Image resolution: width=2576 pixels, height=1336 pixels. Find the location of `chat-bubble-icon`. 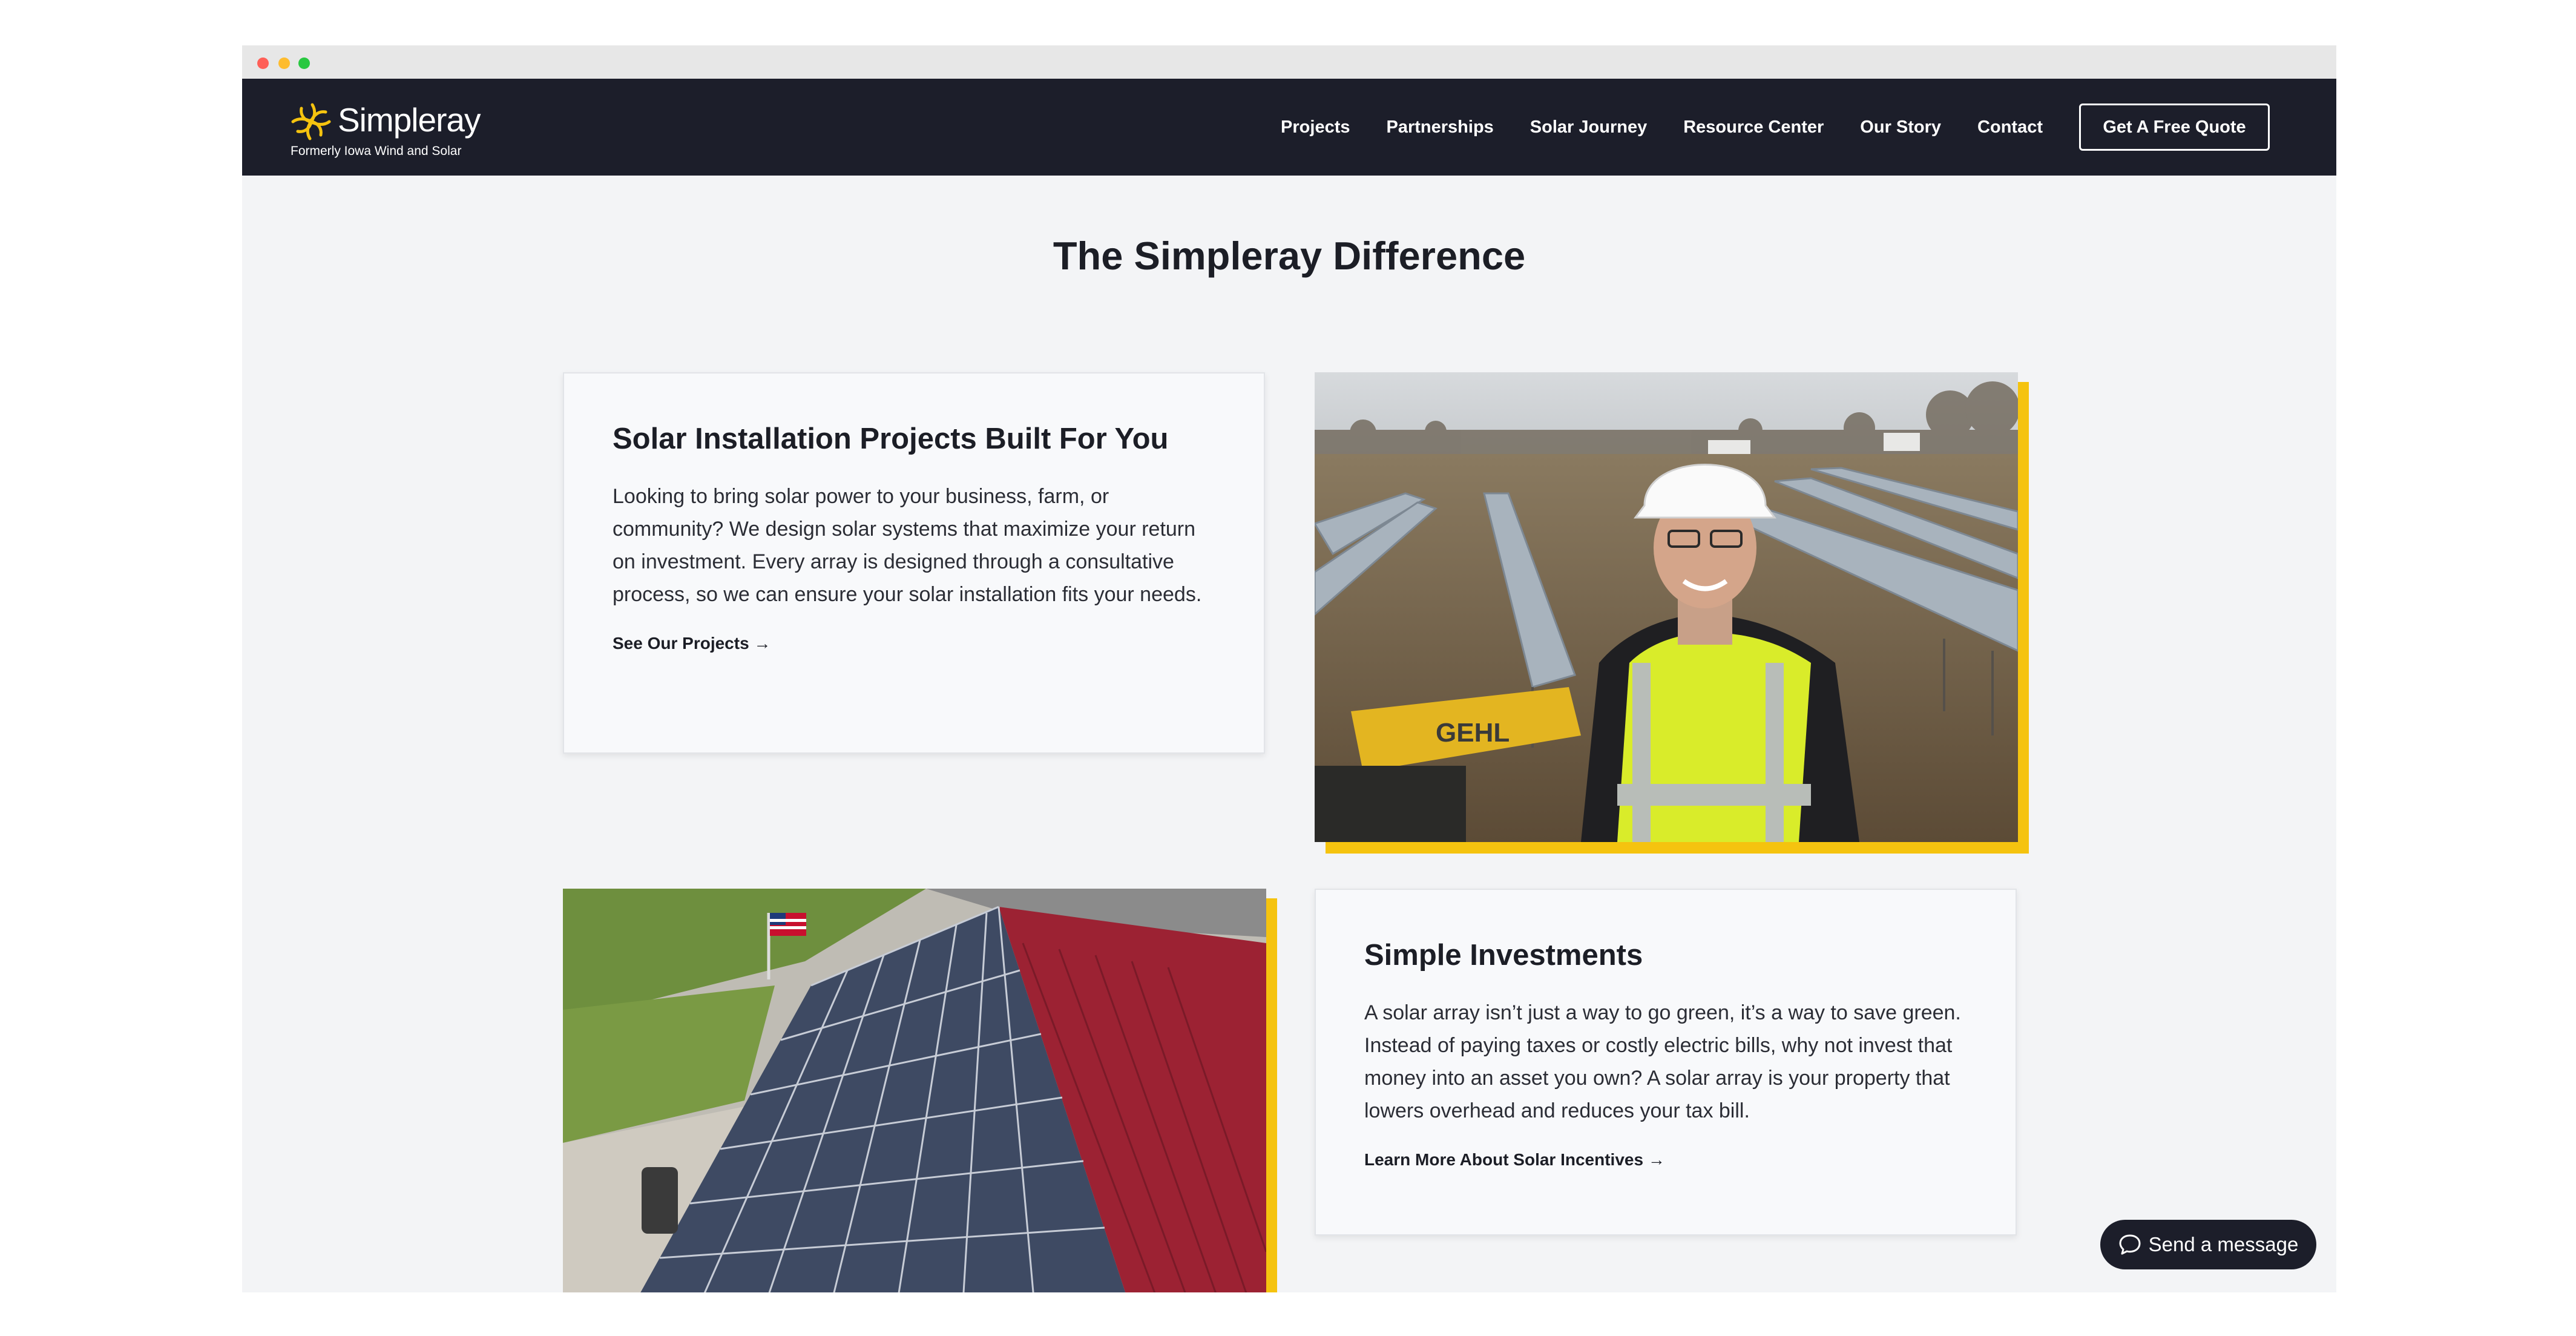

chat-bubble-icon is located at coordinates (2130, 1244).